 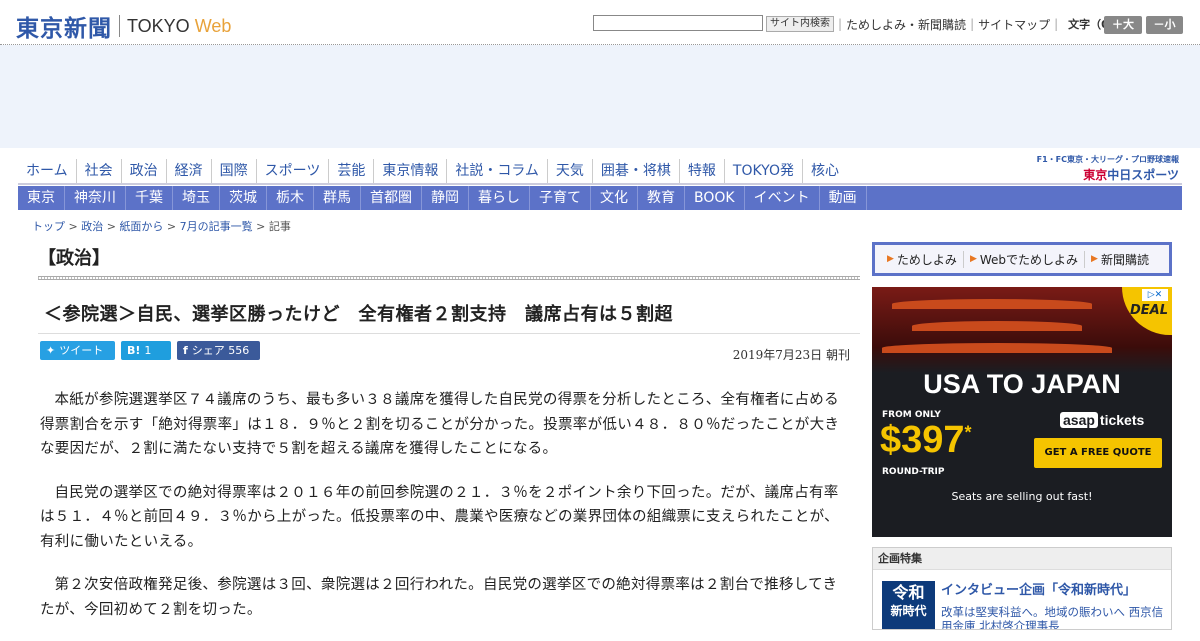 What do you see at coordinates (449, 333) in the screenshot?
I see `headline-rule` at bounding box center [449, 333].